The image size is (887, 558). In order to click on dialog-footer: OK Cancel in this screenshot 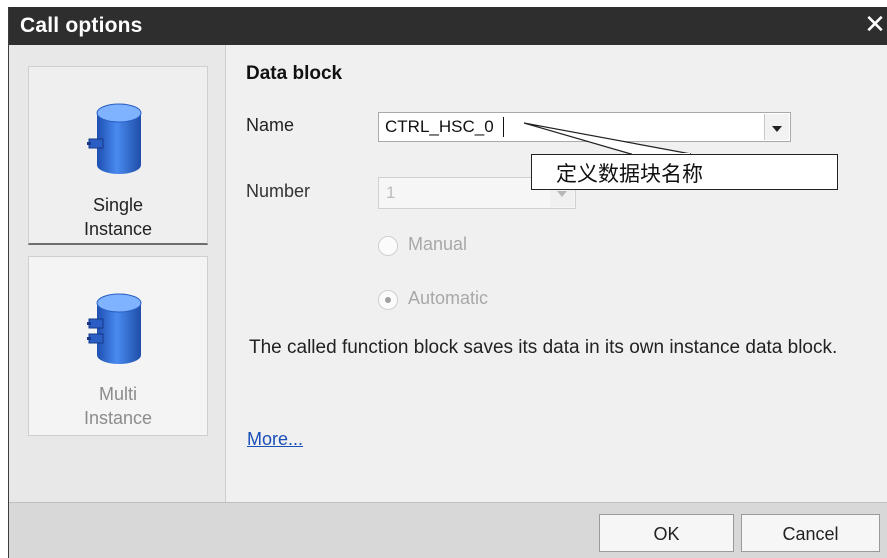, I will do `click(448, 530)`.